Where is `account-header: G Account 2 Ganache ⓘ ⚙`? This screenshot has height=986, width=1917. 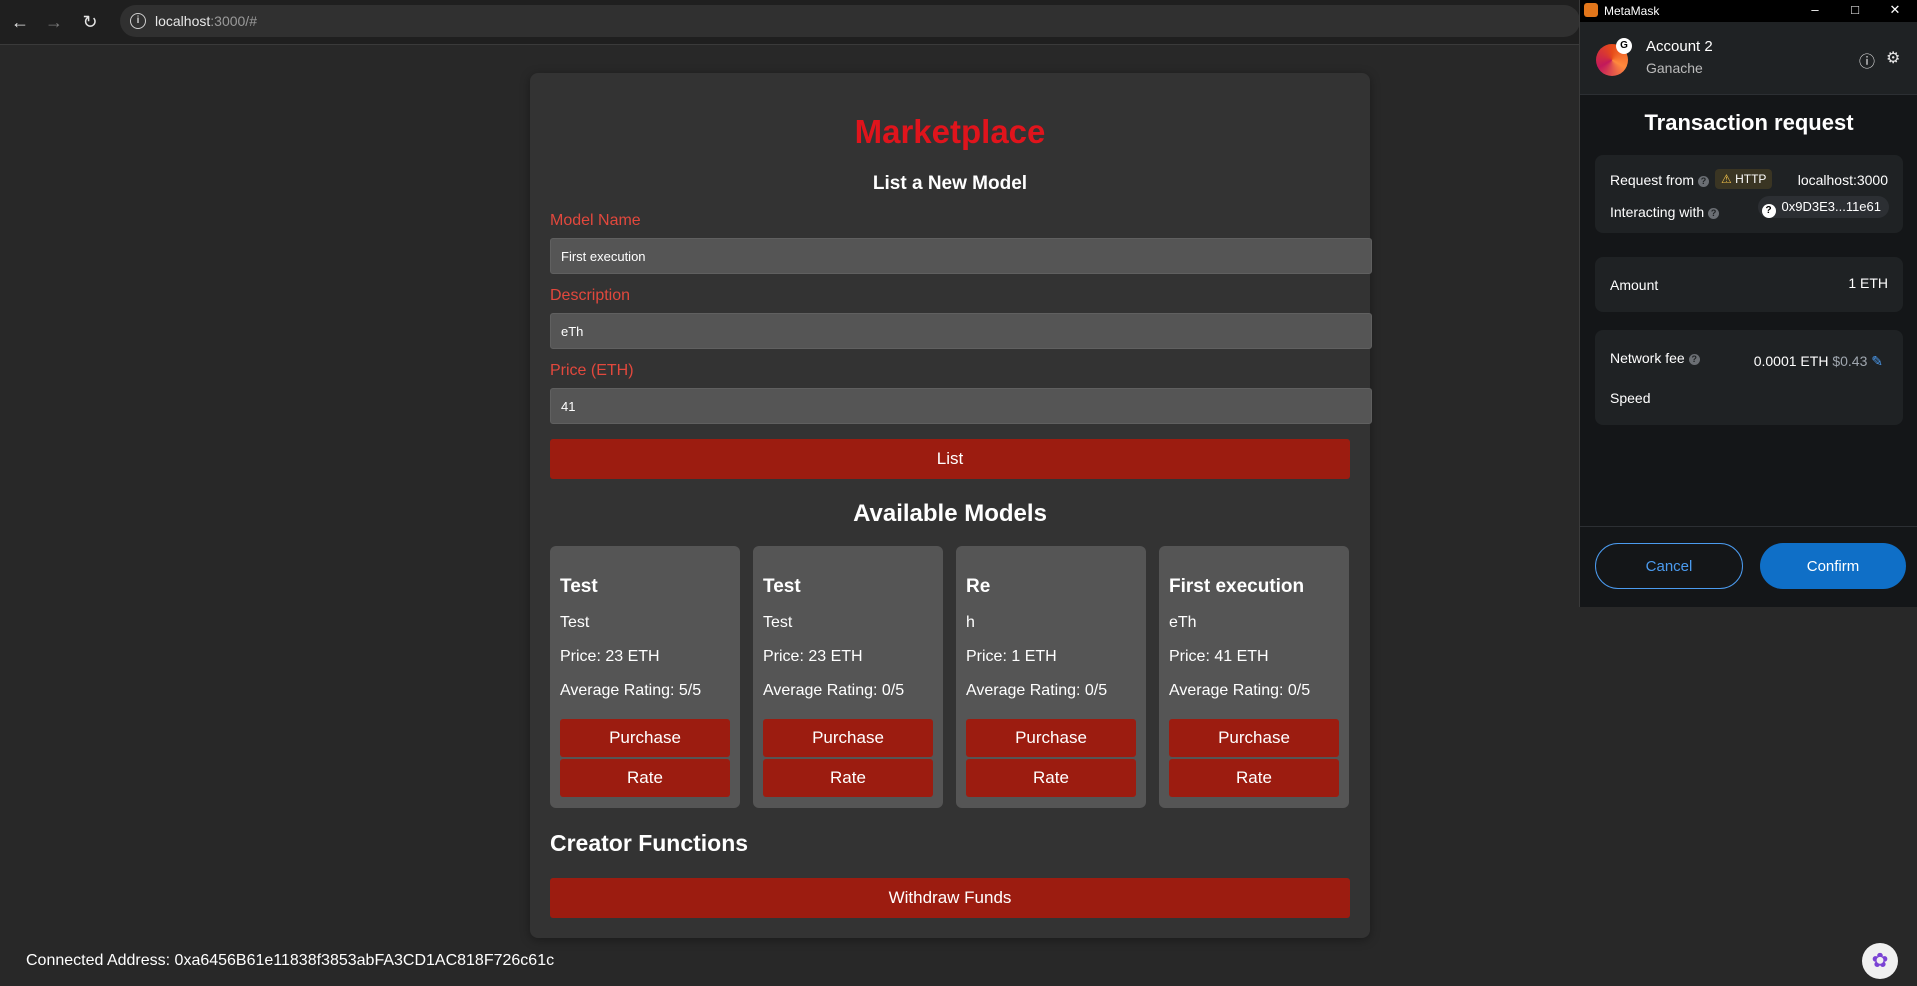
account-header: G Account 2 Ganache ⓘ ⚙ is located at coordinates (1748, 58).